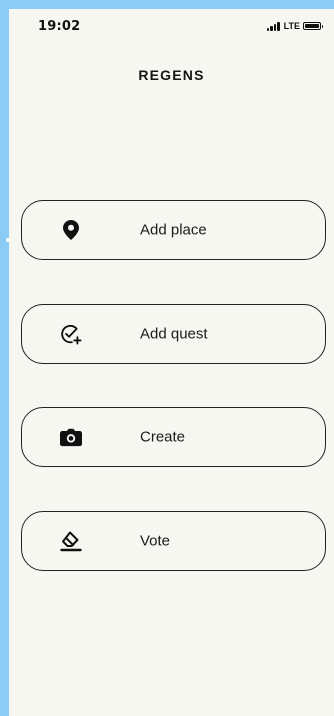  What do you see at coordinates (163, 437) in the screenshot?
I see `create-label: Create` at bounding box center [163, 437].